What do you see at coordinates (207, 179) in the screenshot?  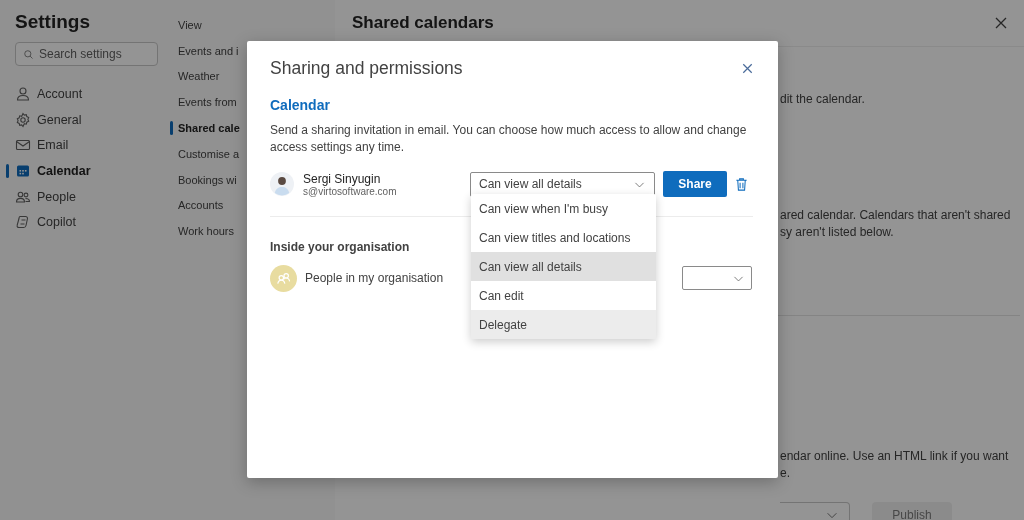 I see `nav-item: Bookings wi` at bounding box center [207, 179].